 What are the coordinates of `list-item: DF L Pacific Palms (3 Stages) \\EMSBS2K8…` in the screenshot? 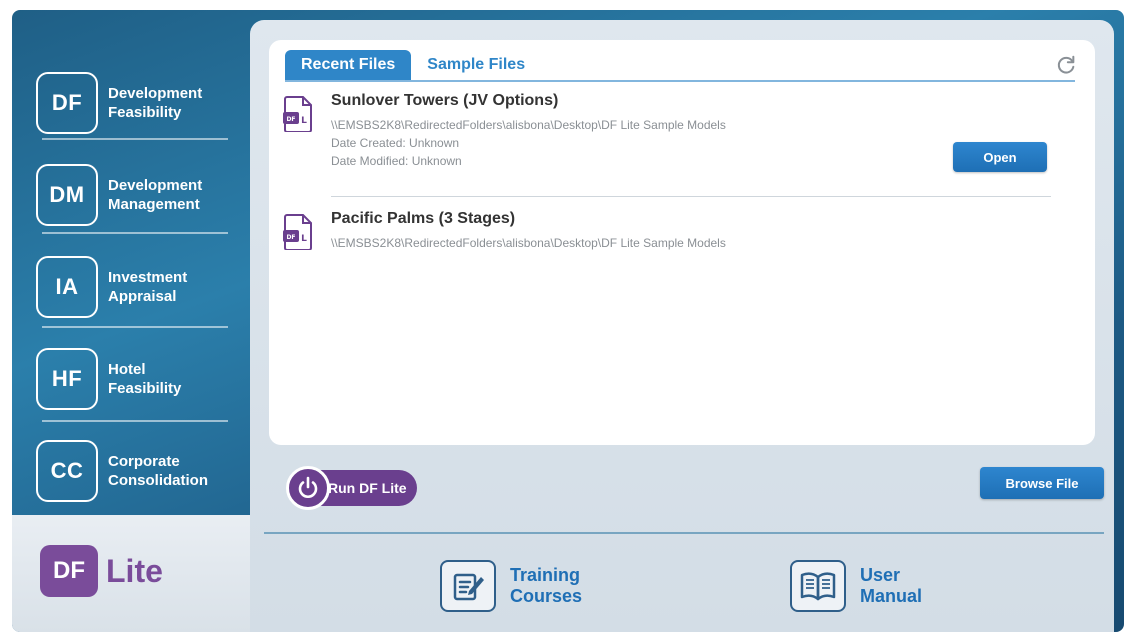 It's located at (678, 240).